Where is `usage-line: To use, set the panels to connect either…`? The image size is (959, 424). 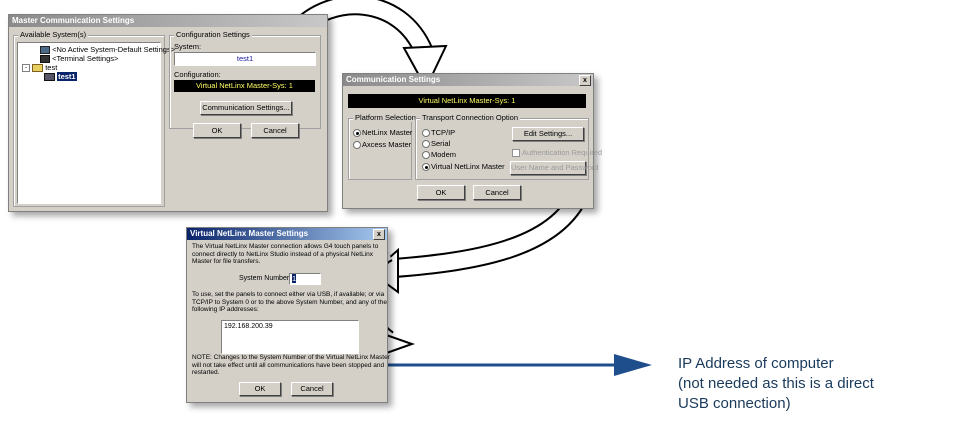 usage-line: To use, set the panels to connect either… is located at coordinates (288, 294).